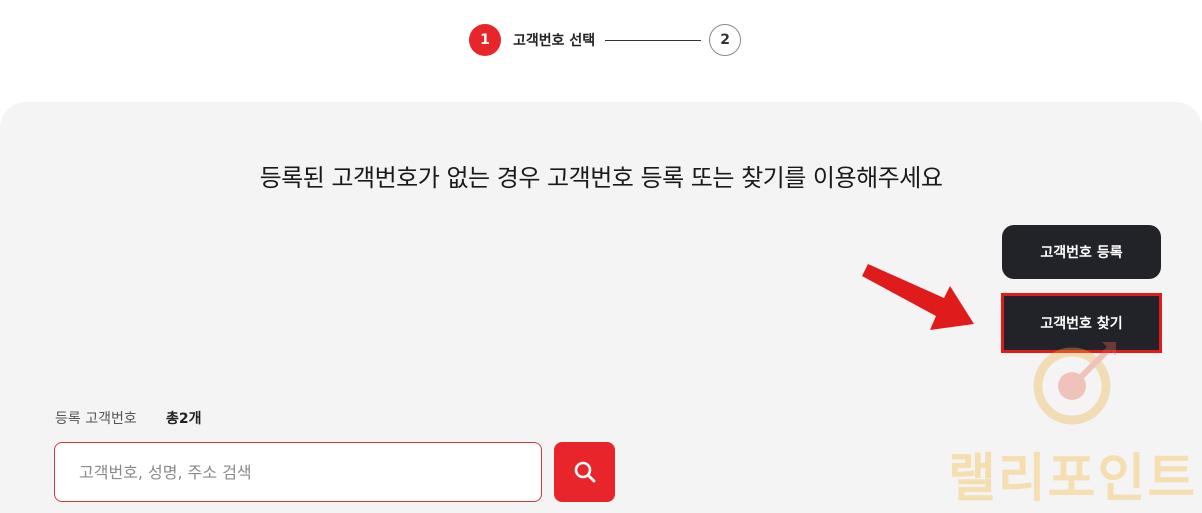 This screenshot has width=1202, height=513. Describe the element at coordinates (554, 41) in the screenshot. I see `step-1-label: 고객번호 선택` at that location.